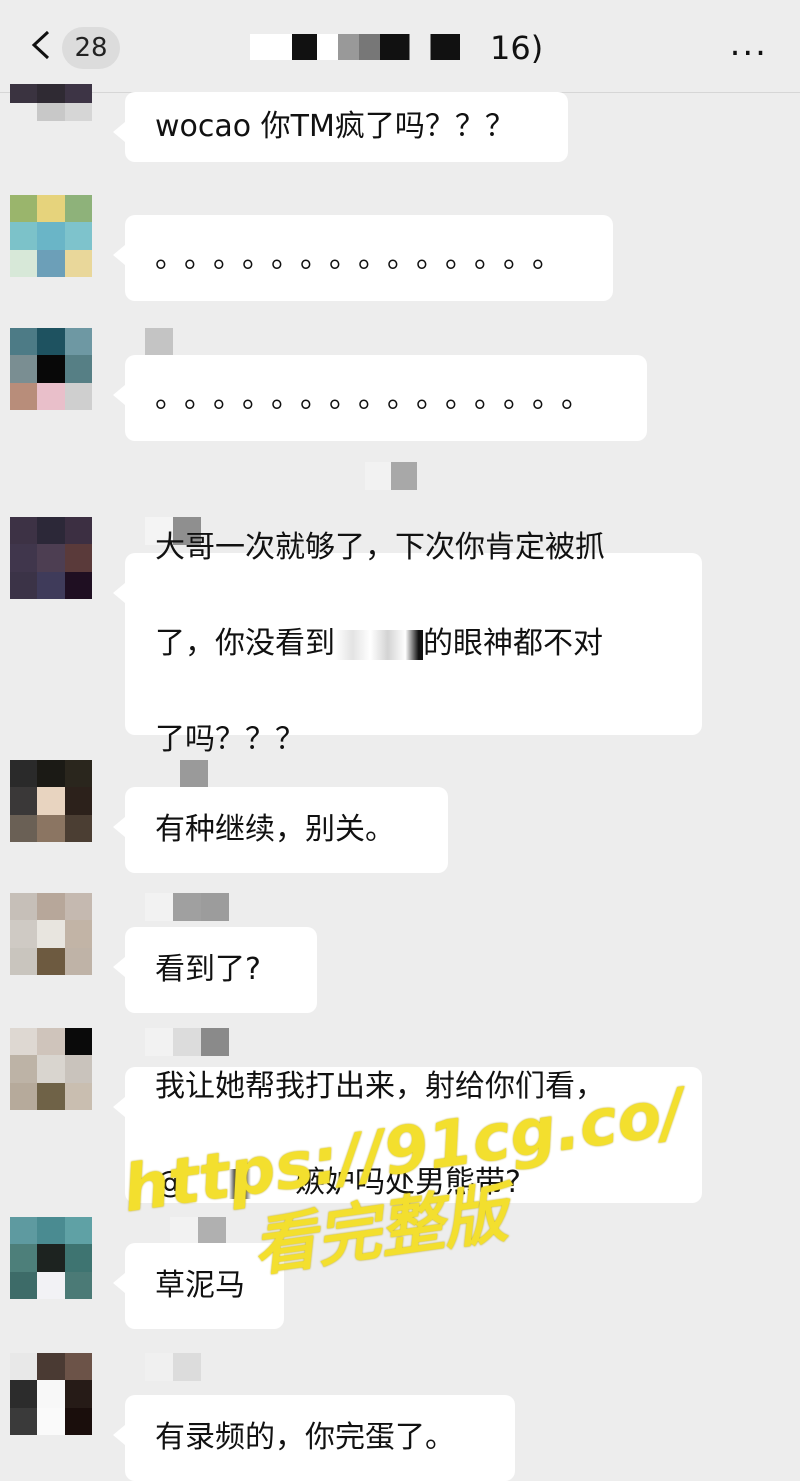 This screenshot has height=1481, width=800. What do you see at coordinates (41, 45) in the screenshot?
I see `back-arrow-icon` at bounding box center [41, 45].